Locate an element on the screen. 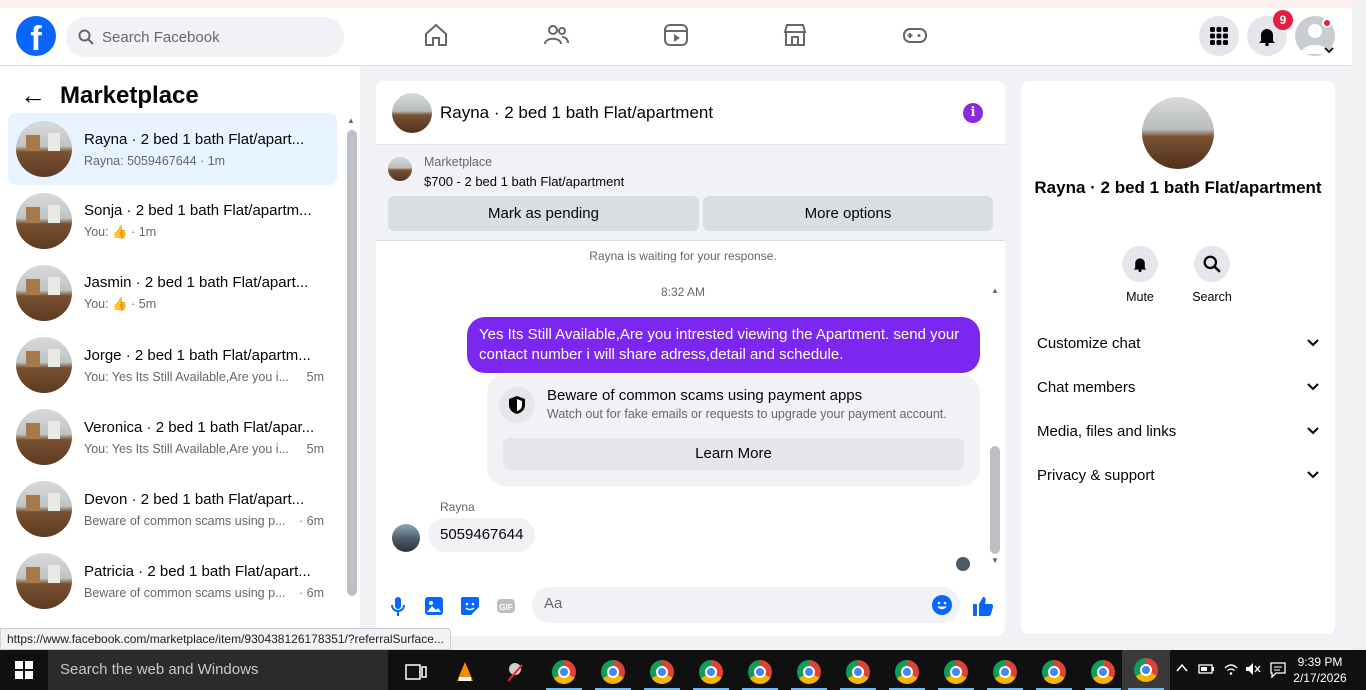  message-composer: GIF is located at coordinates (690, 606).